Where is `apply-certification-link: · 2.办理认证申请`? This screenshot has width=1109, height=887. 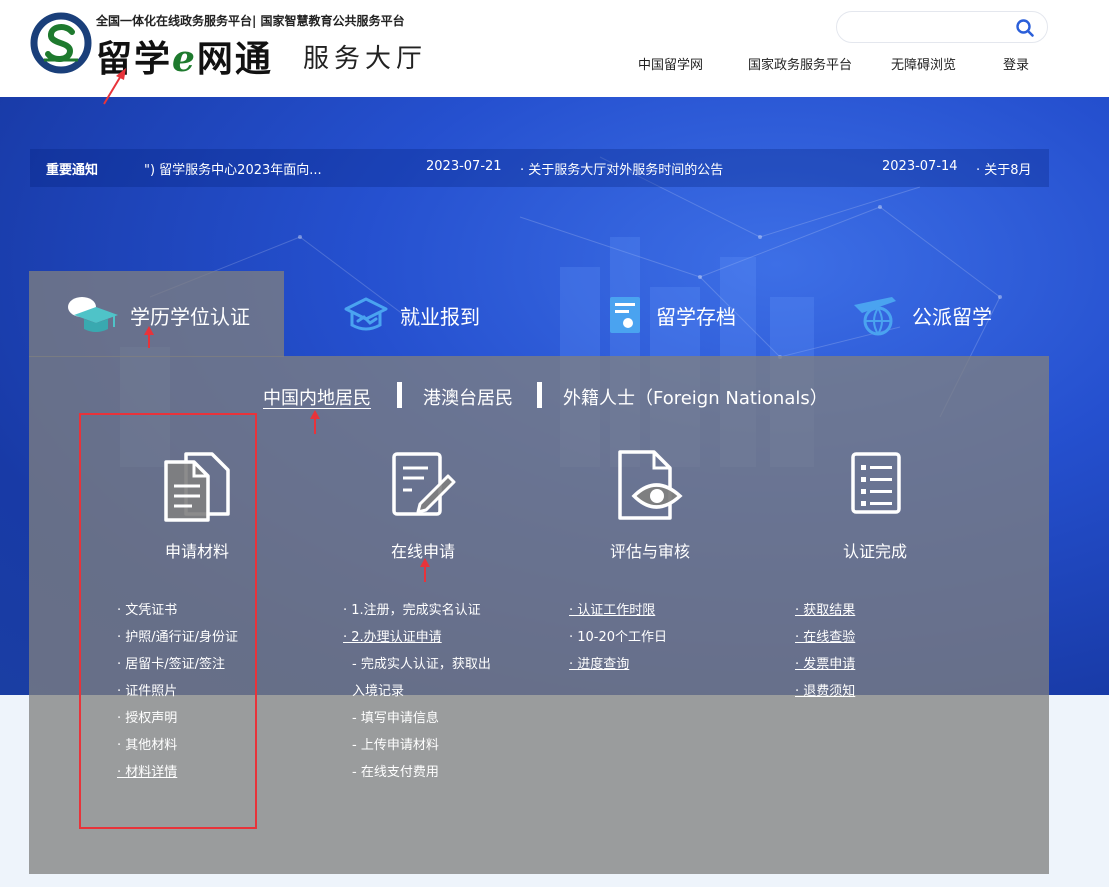
apply-certification-link: · 2.办理认证申请 is located at coordinates (417, 641).